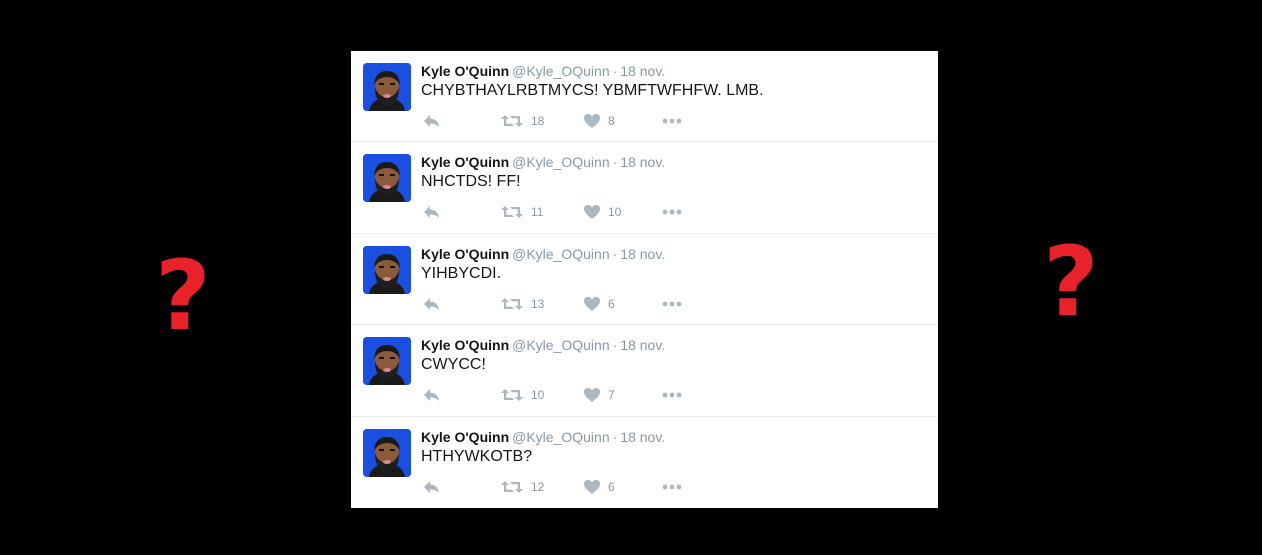 The height and width of the screenshot is (555, 1262). I want to click on tweet-text: YIHBYCDI., so click(461, 273).